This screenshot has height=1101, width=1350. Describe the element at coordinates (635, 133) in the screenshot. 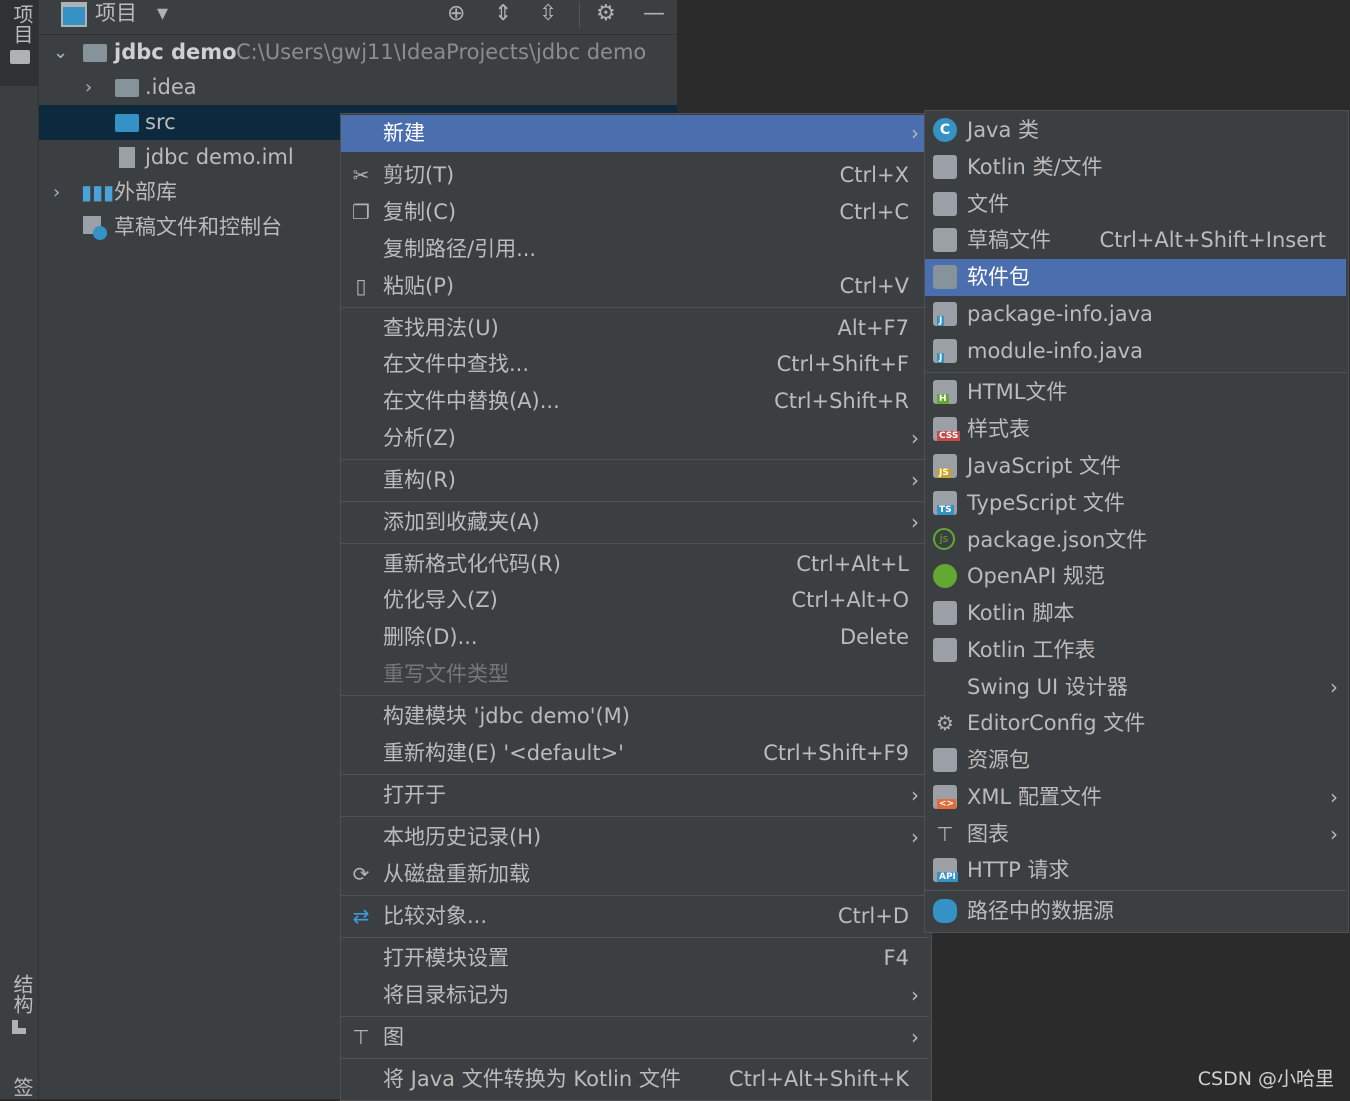

I see `menu-item-new: 新建 ›` at that location.